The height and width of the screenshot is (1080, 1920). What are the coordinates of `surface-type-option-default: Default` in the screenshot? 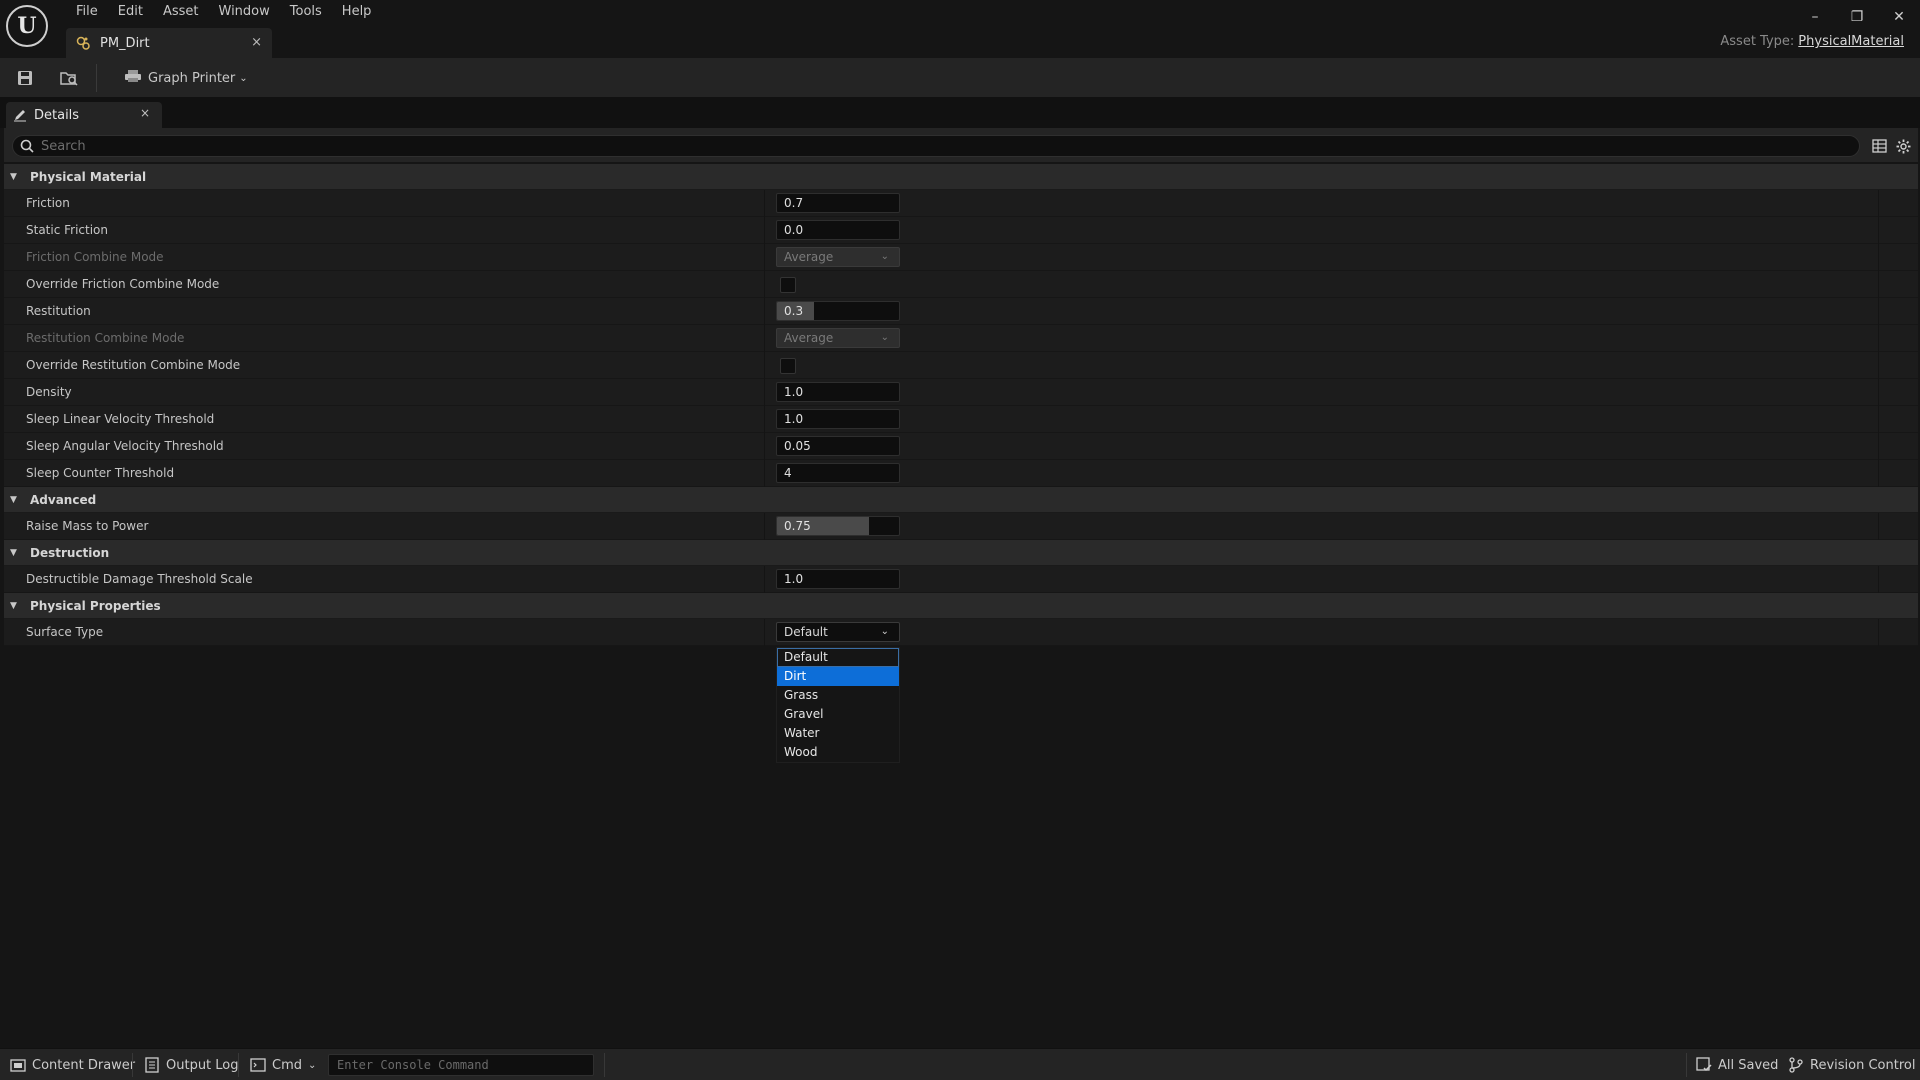 It's located at (838, 657).